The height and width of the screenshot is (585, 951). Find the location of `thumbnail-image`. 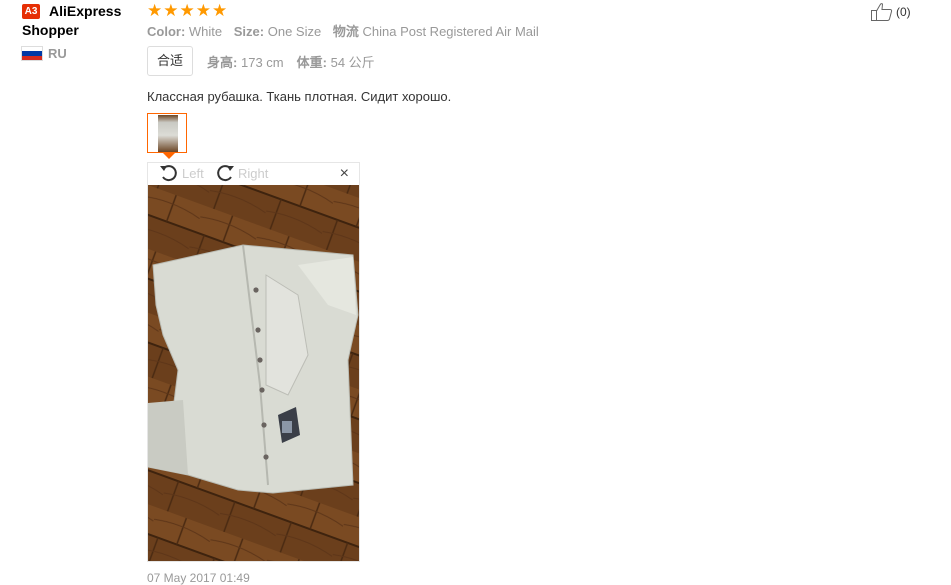

thumbnail-image is located at coordinates (168, 133).